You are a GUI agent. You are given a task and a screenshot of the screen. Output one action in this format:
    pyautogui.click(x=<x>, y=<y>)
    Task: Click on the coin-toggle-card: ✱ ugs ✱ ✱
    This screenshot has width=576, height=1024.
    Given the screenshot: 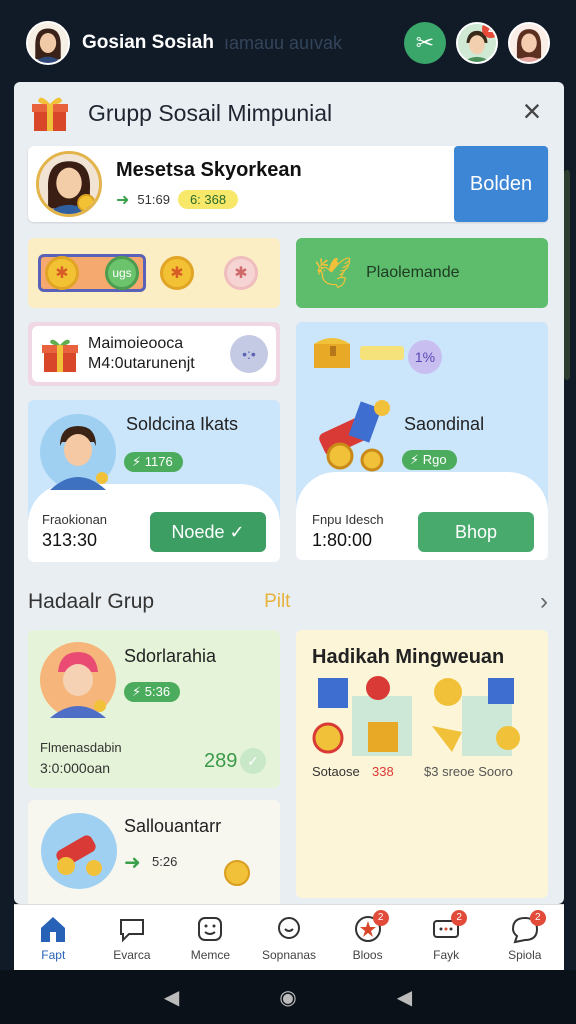 What is the action you would take?
    pyautogui.click(x=154, y=273)
    